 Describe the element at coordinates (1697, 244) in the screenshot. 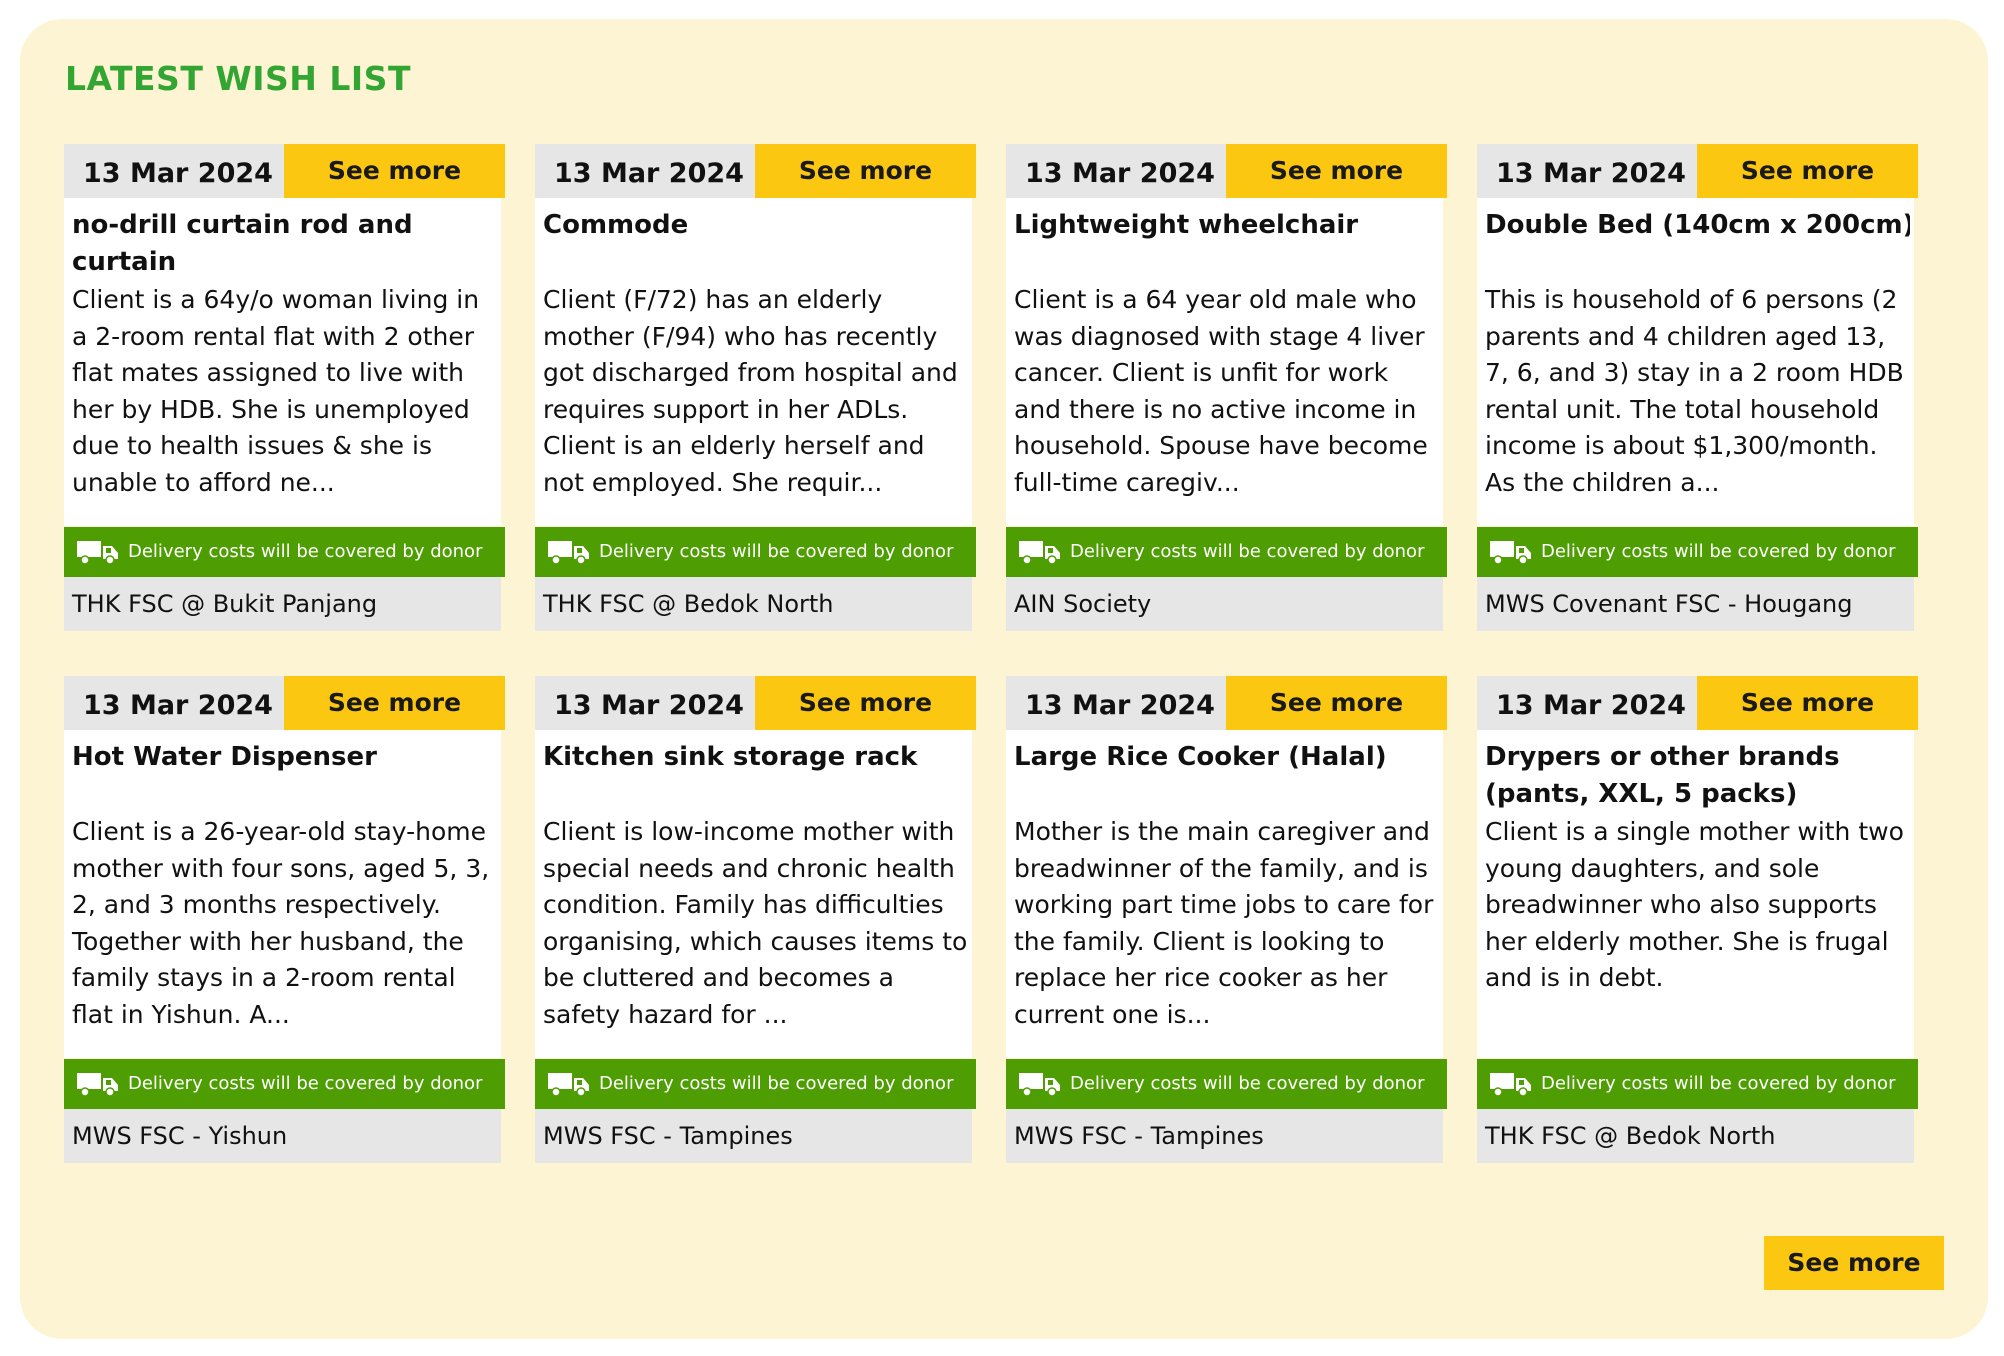

I see `item-name: Double Bed (140cm x 200cm)` at that location.